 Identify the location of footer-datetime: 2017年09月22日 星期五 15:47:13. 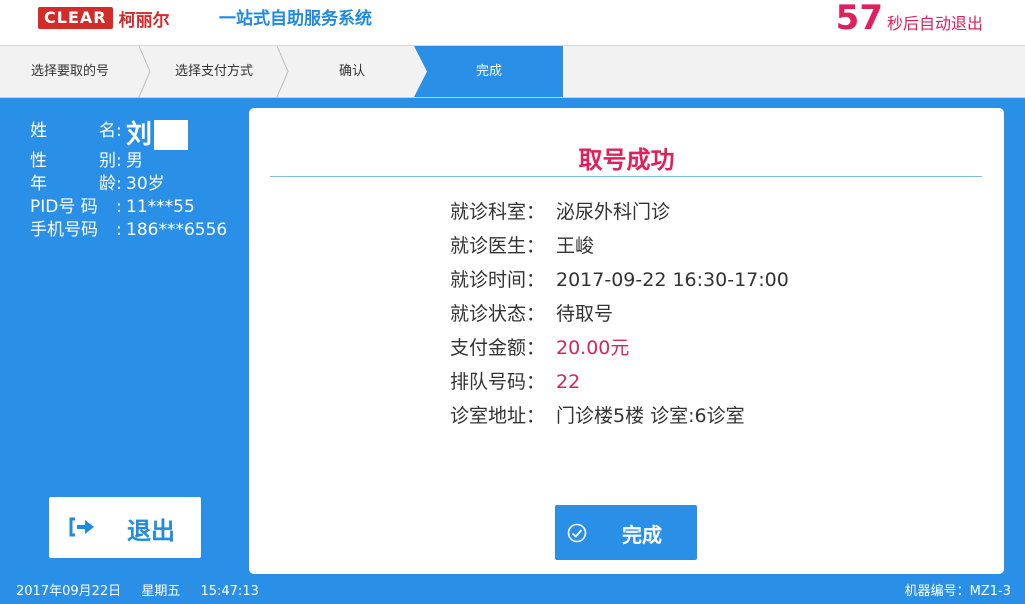
(145, 589).